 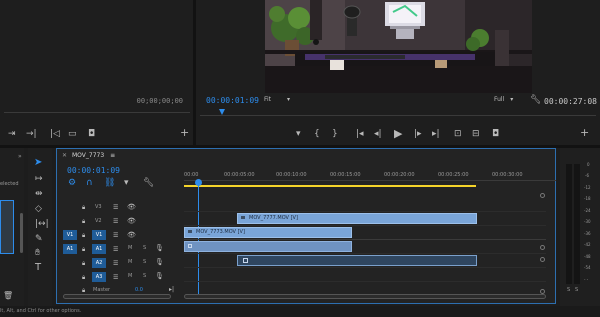 What do you see at coordinates (508, 100) in the screenshot?
I see `quality-dropdown: Full ▾` at bounding box center [508, 100].